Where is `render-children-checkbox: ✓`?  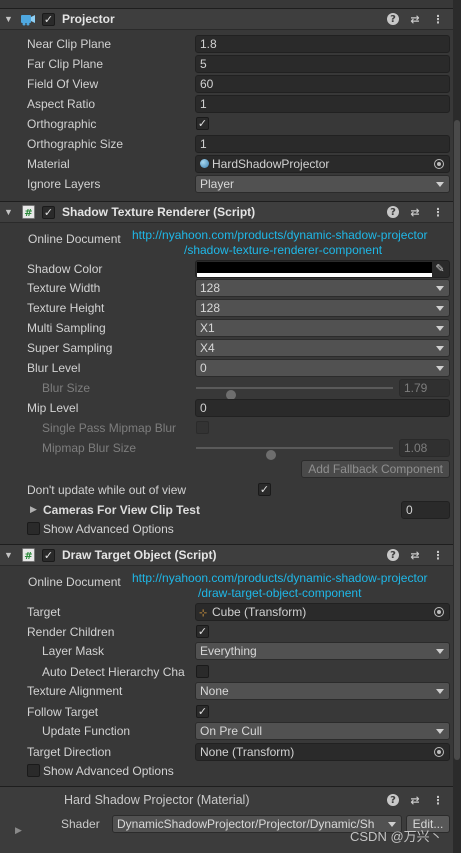
render-children-checkbox: ✓ is located at coordinates (202, 631).